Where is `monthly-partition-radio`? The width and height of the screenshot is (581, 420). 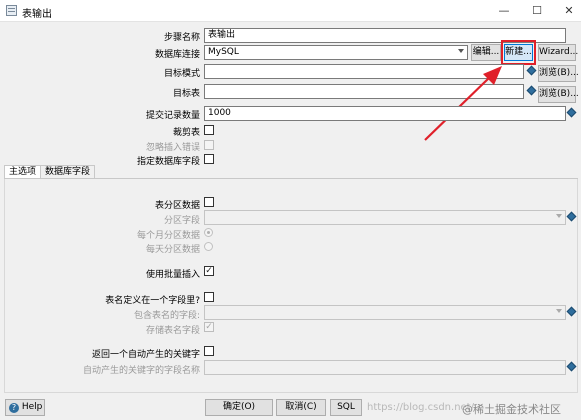
monthly-partition-radio is located at coordinates (208, 232).